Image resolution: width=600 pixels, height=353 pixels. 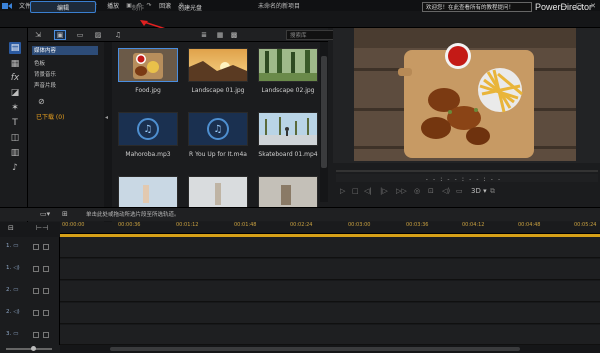 What do you see at coordinates (15, 168) in the screenshot?
I see `voice-record-icon: ♪` at bounding box center [15, 168].